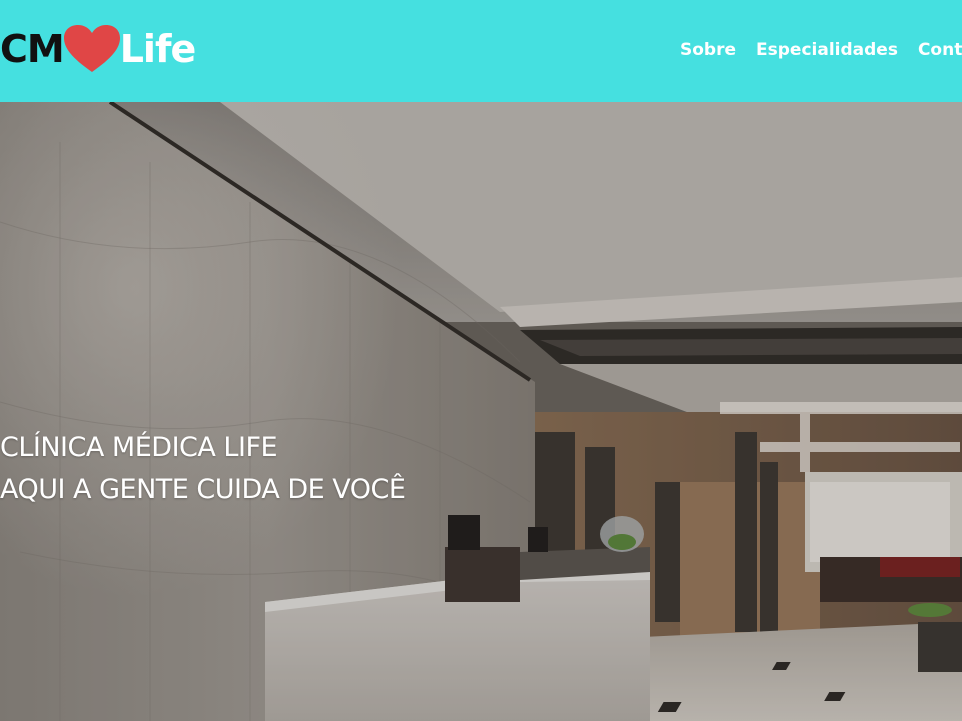  Describe the element at coordinates (139, 447) in the screenshot. I see `hero-title: CLÍNICA MÉDICA LIFE` at that location.